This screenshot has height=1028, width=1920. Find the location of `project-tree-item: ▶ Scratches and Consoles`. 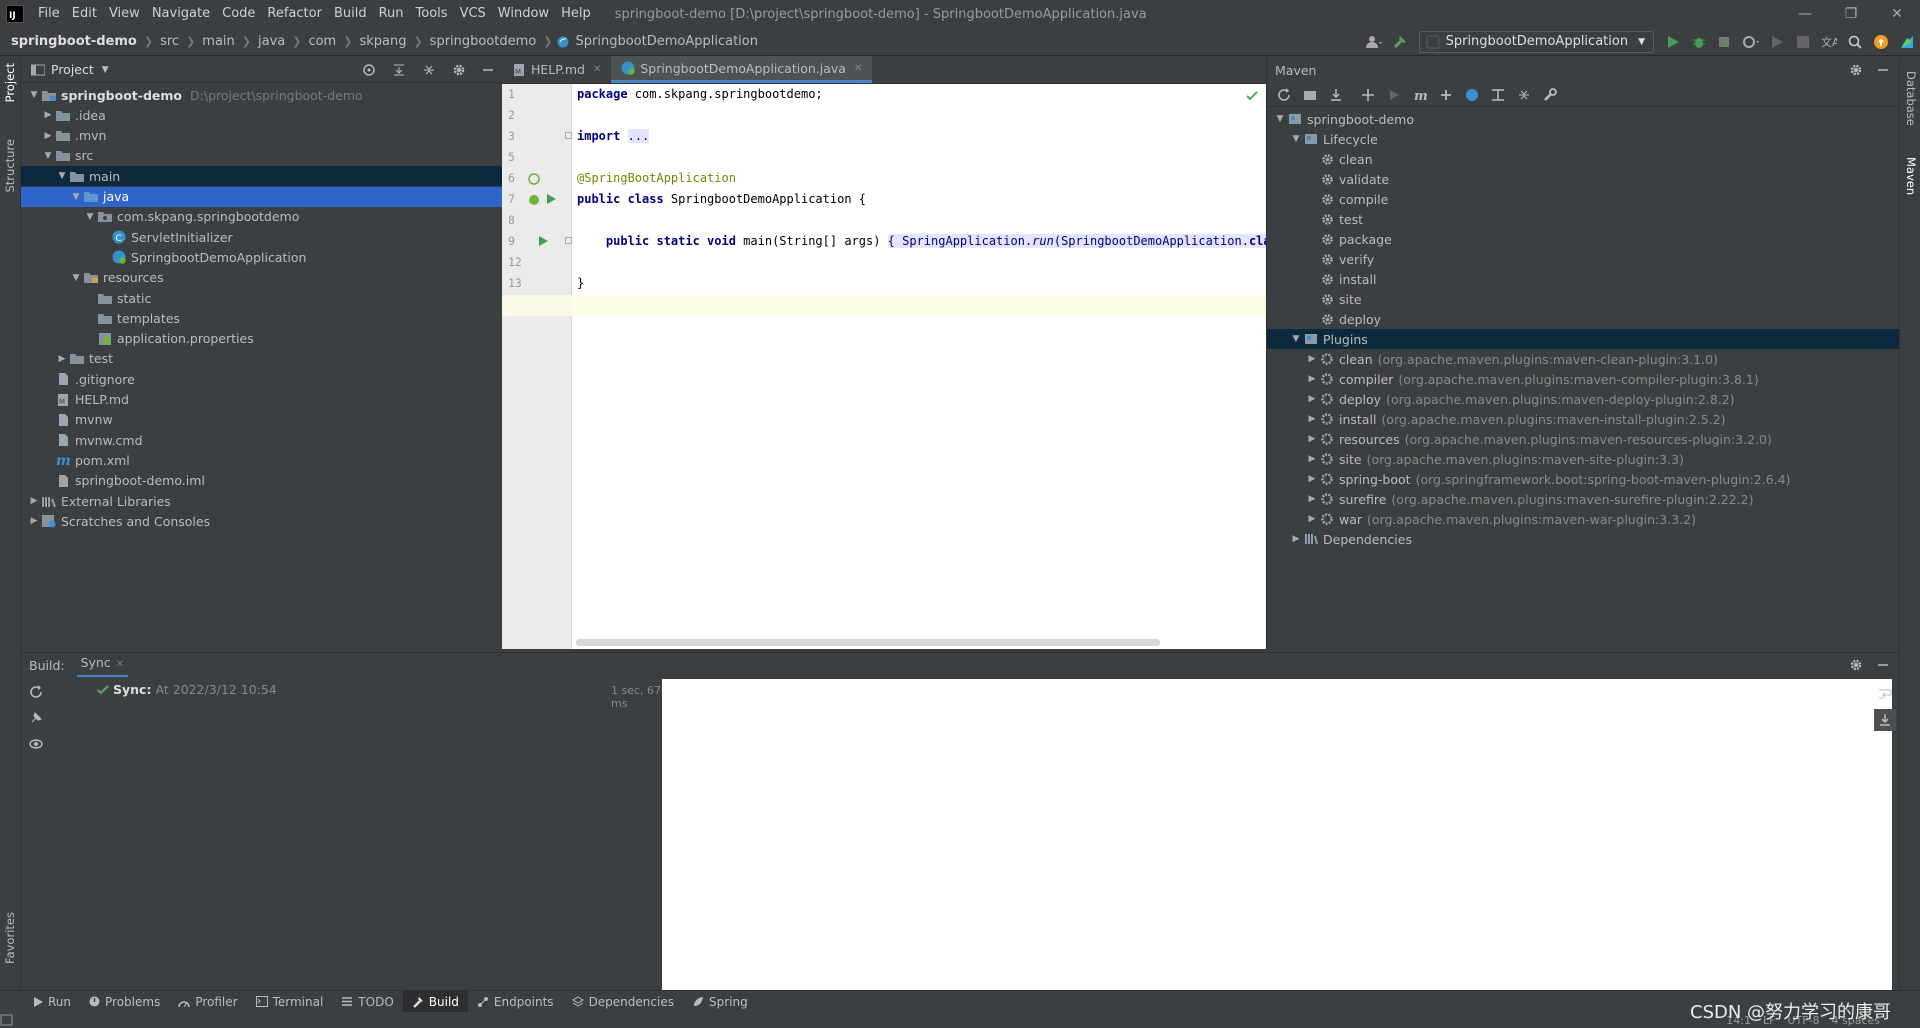

project-tree-item: ▶ Scratches and Consoles is located at coordinates (261, 521).